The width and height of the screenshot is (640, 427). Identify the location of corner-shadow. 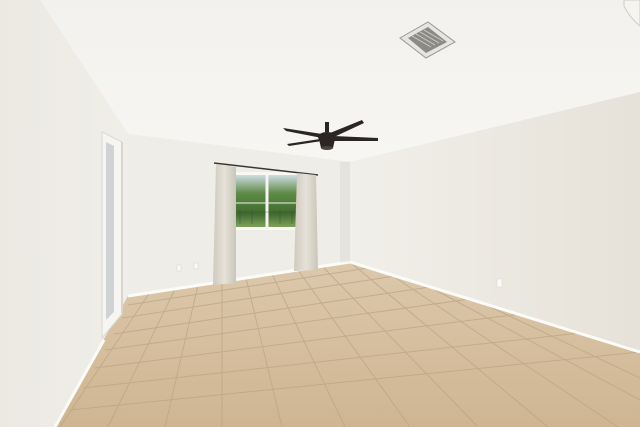
(345, 212).